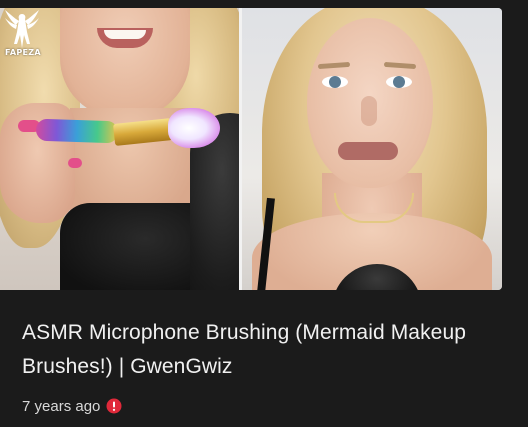 The width and height of the screenshot is (528, 427). Describe the element at coordinates (75, 163) in the screenshot. I see `nail-shape` at that location.